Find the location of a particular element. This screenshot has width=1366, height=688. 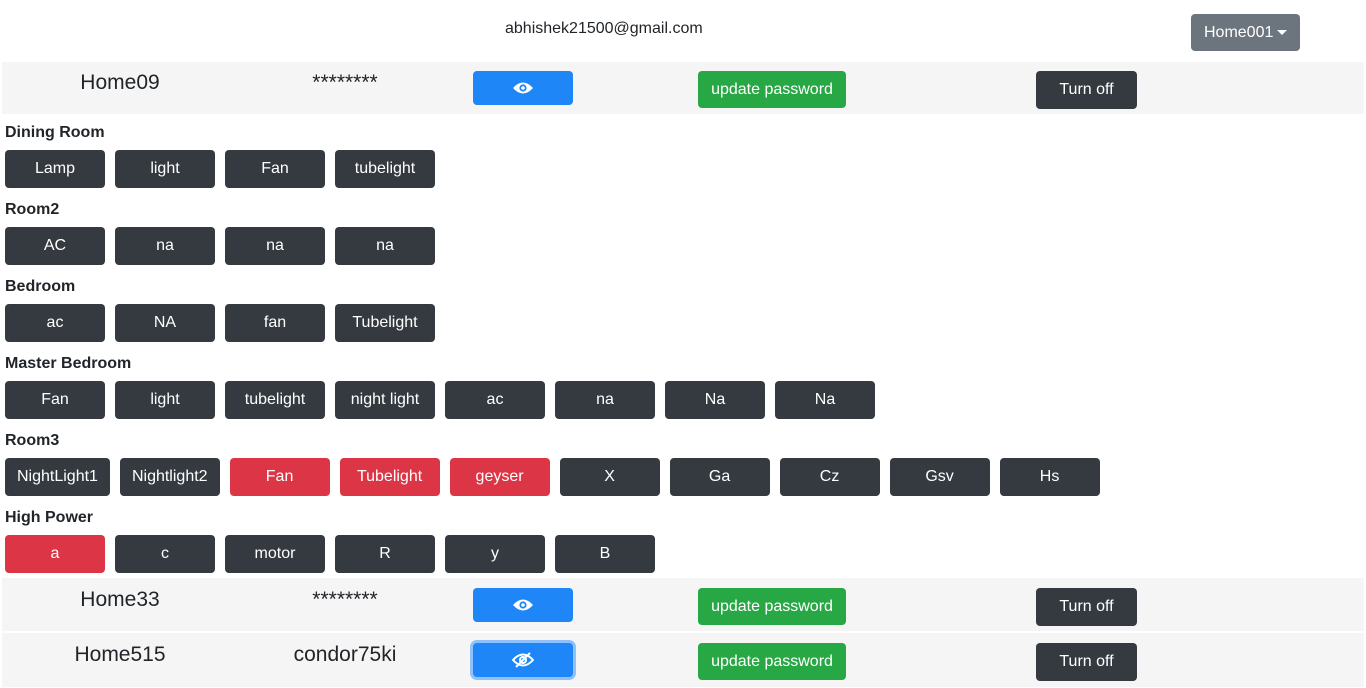

home-select-dropdown: Home001 is located at coordinates (1245, 32).